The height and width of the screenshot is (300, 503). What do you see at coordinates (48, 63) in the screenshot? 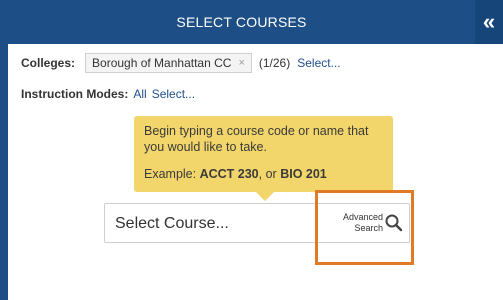
I see `colleges-label: Colleges:` at bounding box center [48, 63].